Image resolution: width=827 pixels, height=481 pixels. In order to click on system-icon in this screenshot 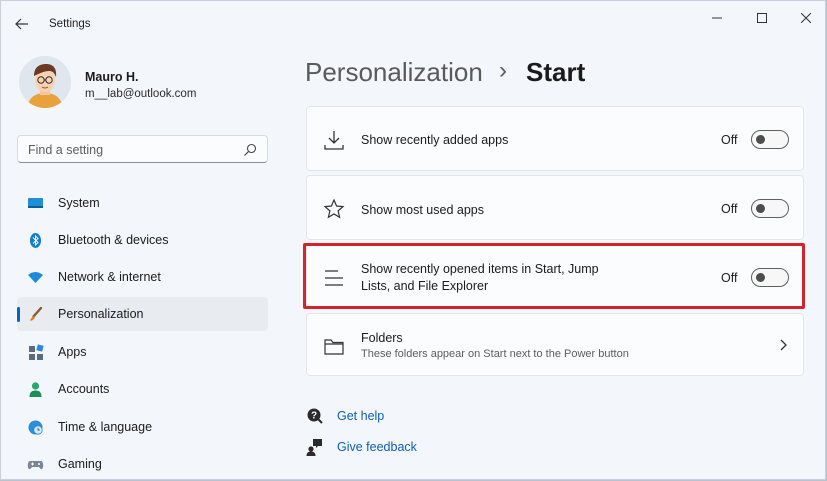, I will do `click(35, 203)`.